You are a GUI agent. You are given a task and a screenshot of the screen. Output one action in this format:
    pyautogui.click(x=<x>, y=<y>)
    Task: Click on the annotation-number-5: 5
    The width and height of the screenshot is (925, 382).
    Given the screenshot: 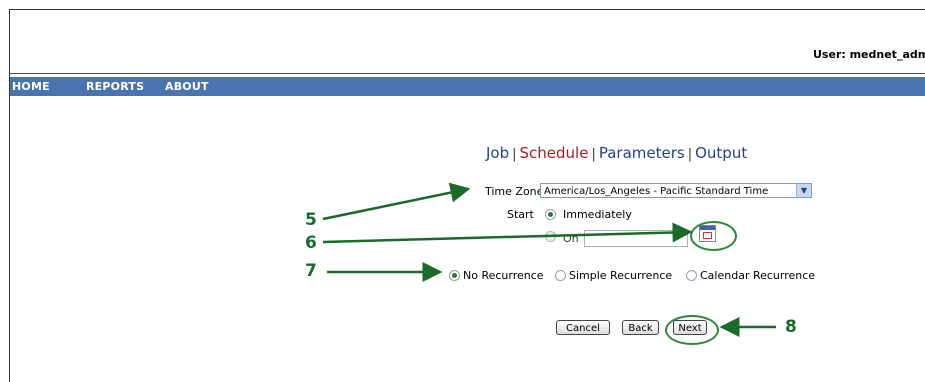 What is the action you would take?
    pyautogui.click(x=311, y=220)
    